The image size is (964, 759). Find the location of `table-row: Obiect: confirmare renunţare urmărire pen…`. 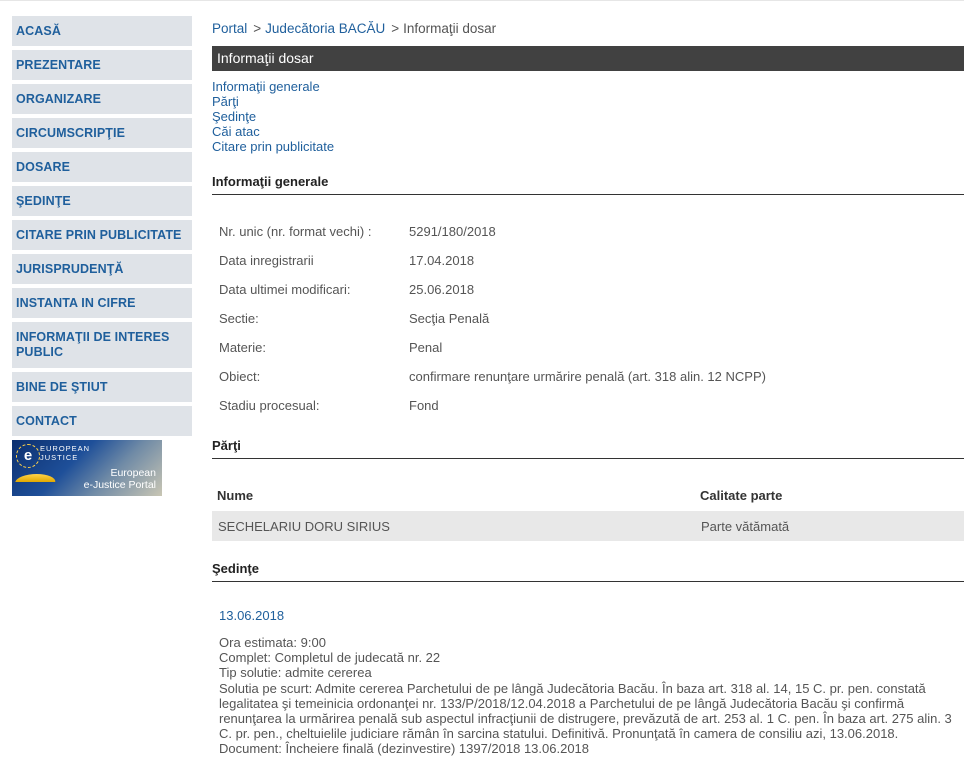

table-row: Obiect: confirmare renunţare urmărire pen… is located at coordinates (489, 376).